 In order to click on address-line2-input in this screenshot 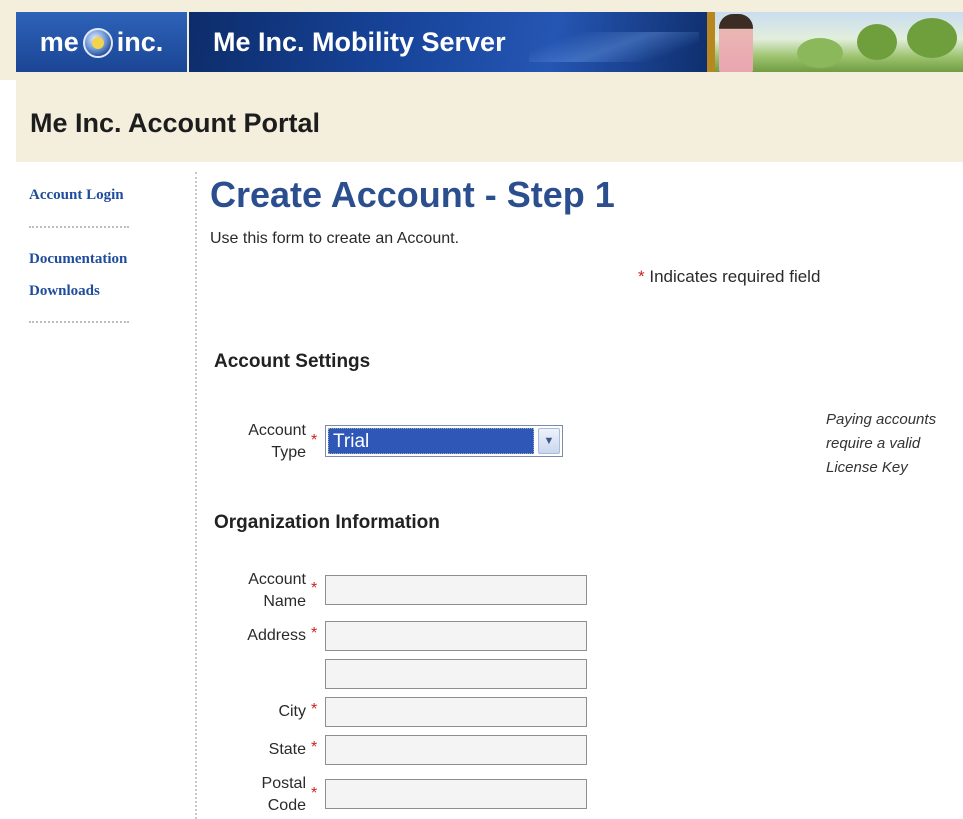, I will do `click(456, 674)`.